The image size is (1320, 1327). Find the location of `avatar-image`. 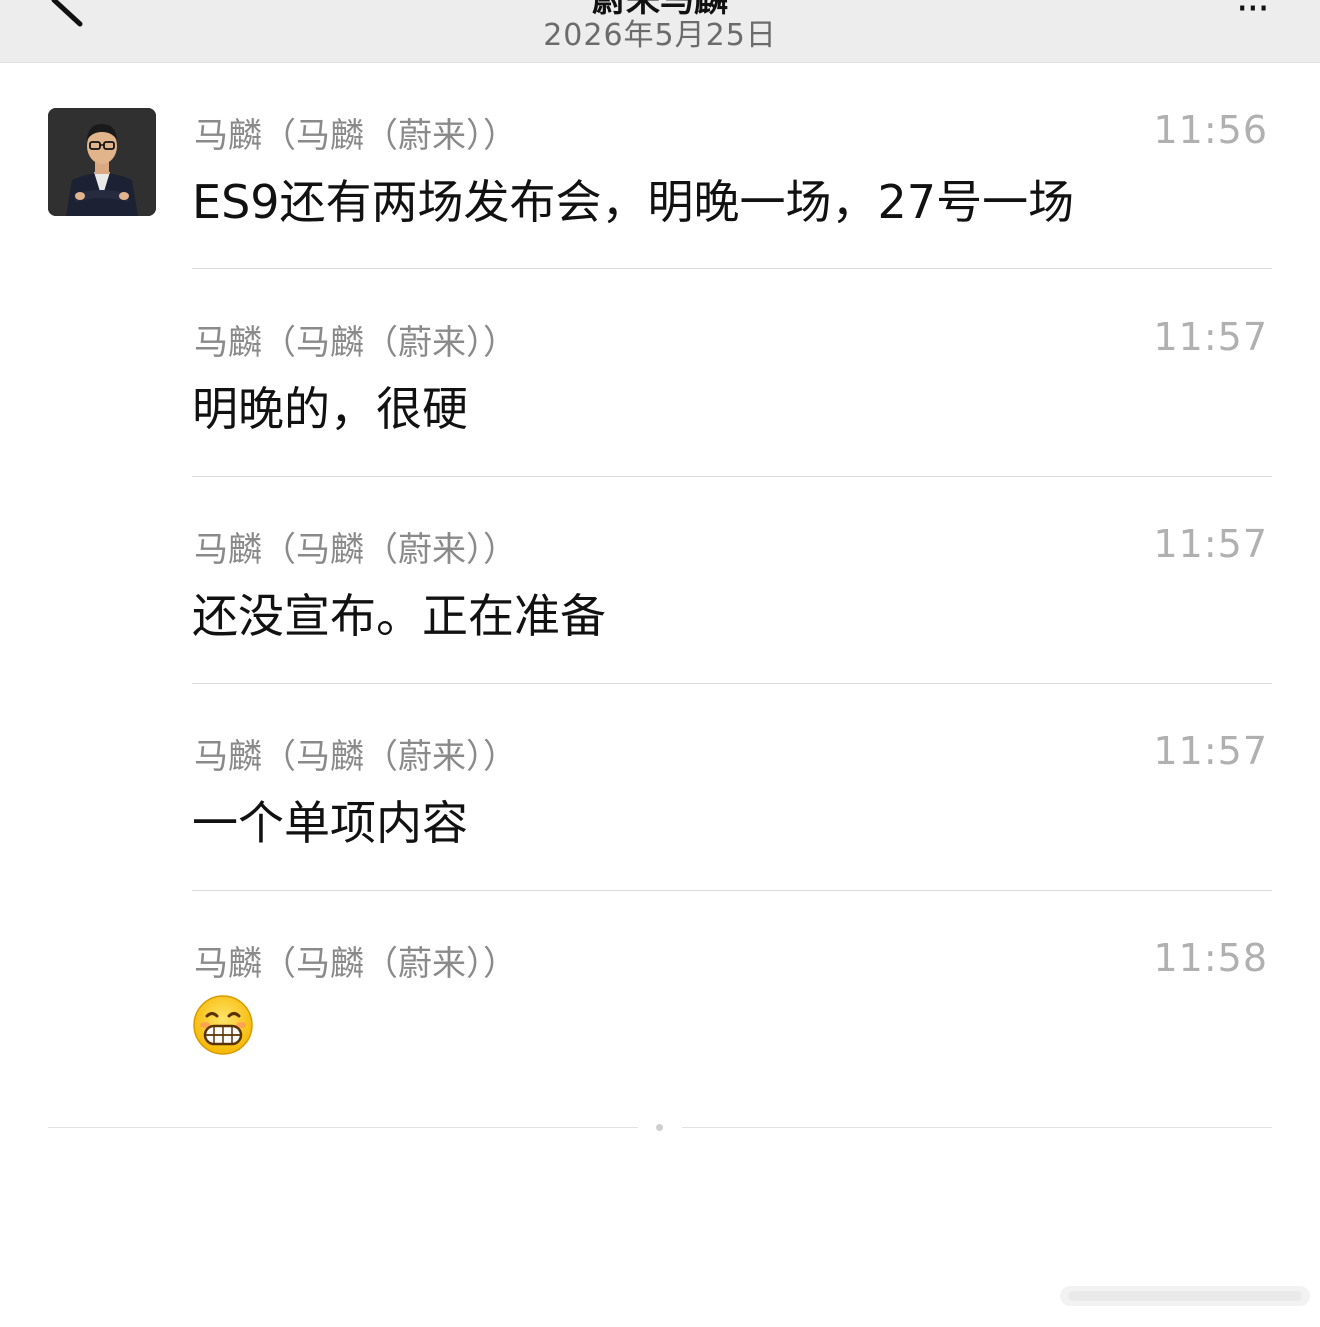

avatar-image is located at coordinates (102, 162).